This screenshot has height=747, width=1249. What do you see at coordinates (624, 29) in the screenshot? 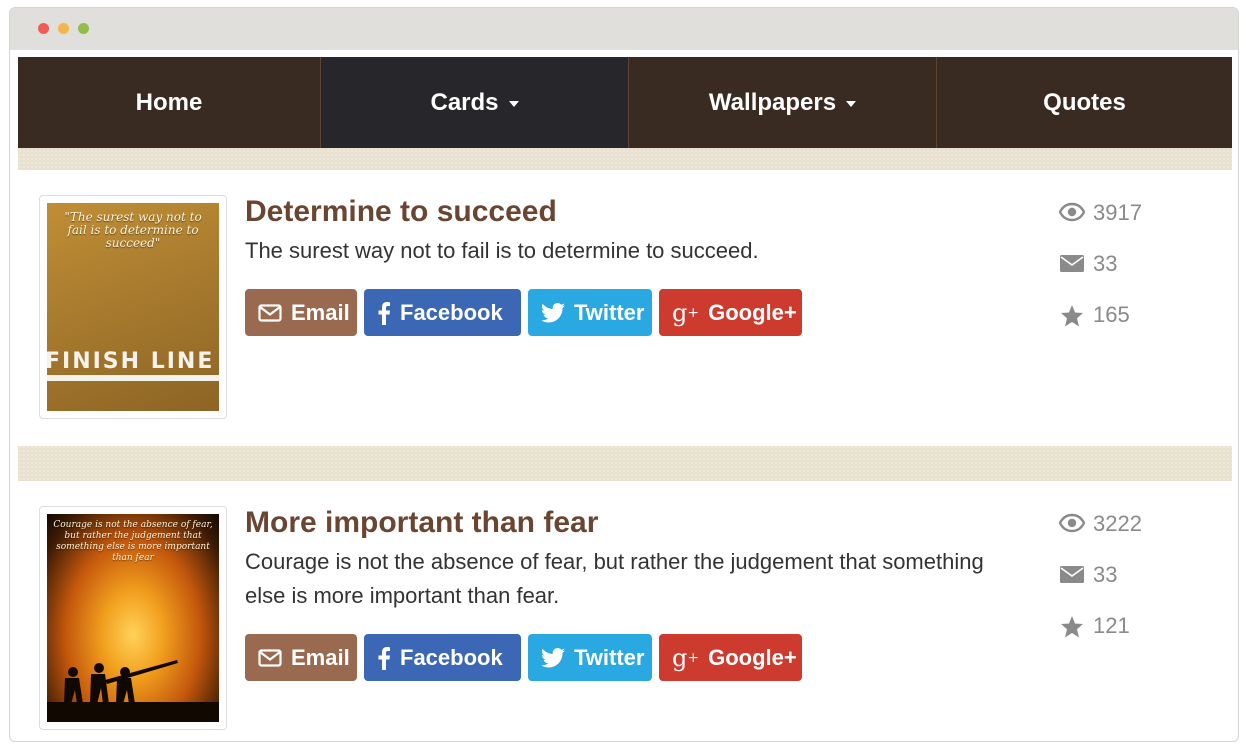
I see `window-titlebar` at bounding box center [624, 29].